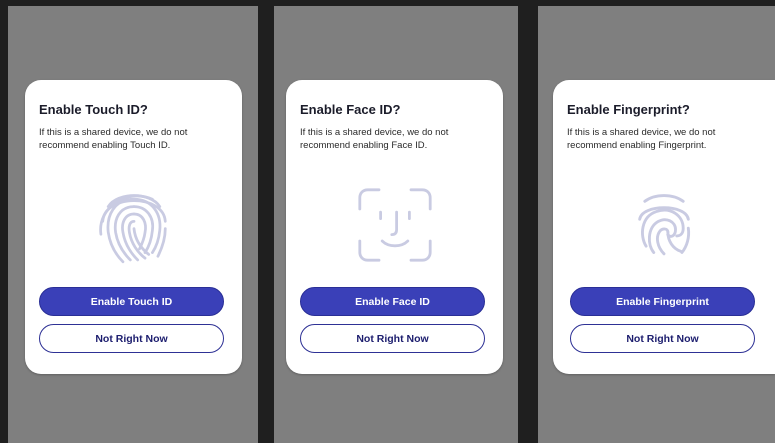 The image size is (775, 443). I want to click on fingerprint-icon, so click(664, 225).